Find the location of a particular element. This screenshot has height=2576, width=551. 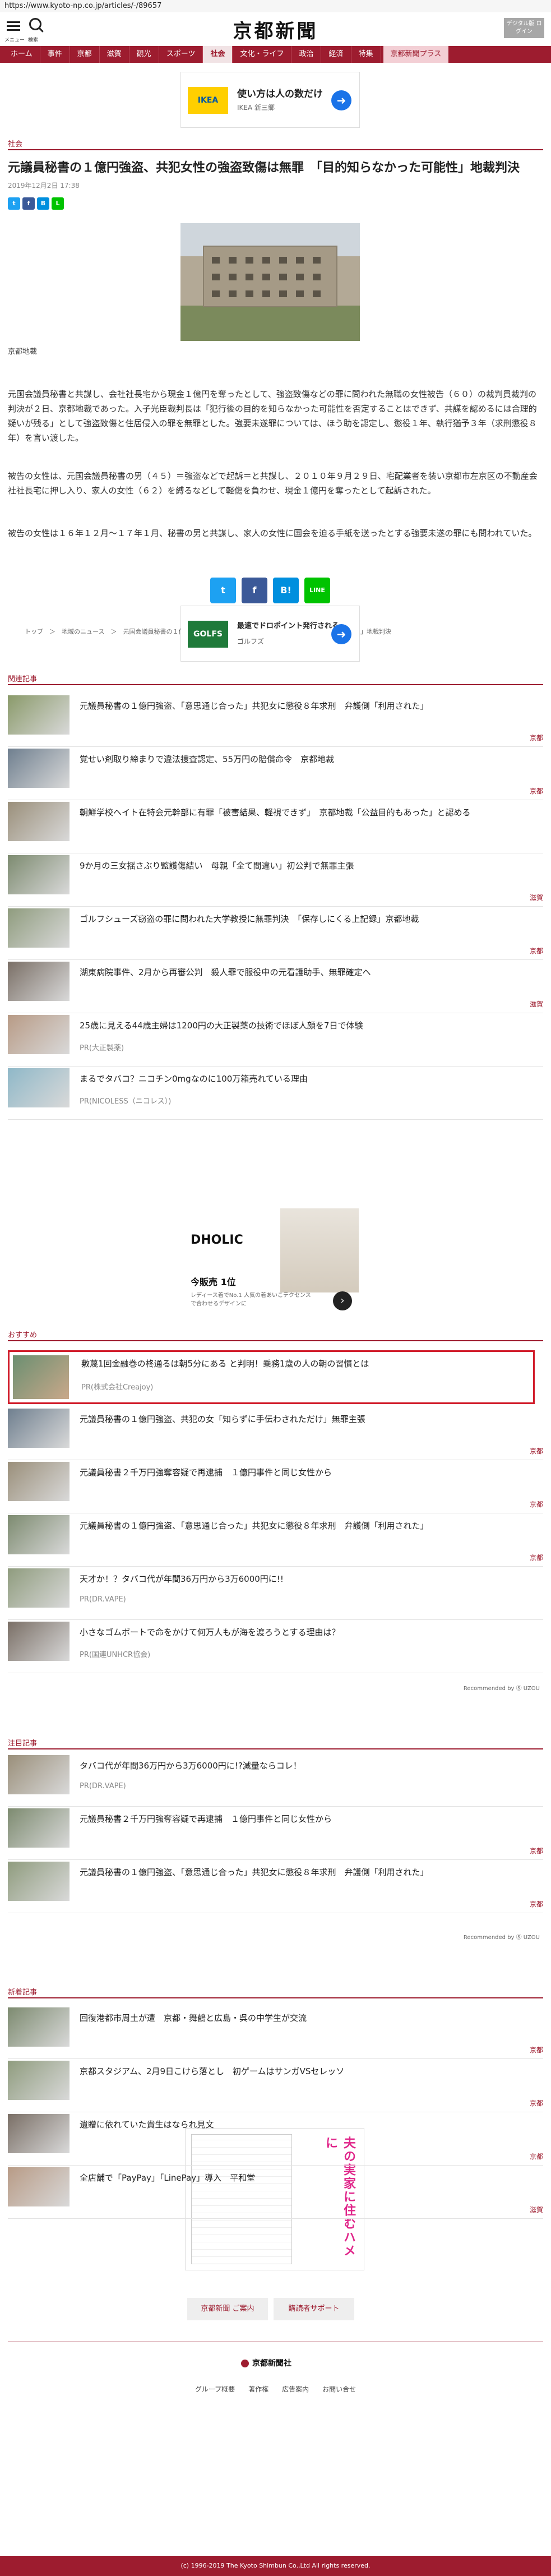

search-label: 検索 is located at coordinates (33, 40).